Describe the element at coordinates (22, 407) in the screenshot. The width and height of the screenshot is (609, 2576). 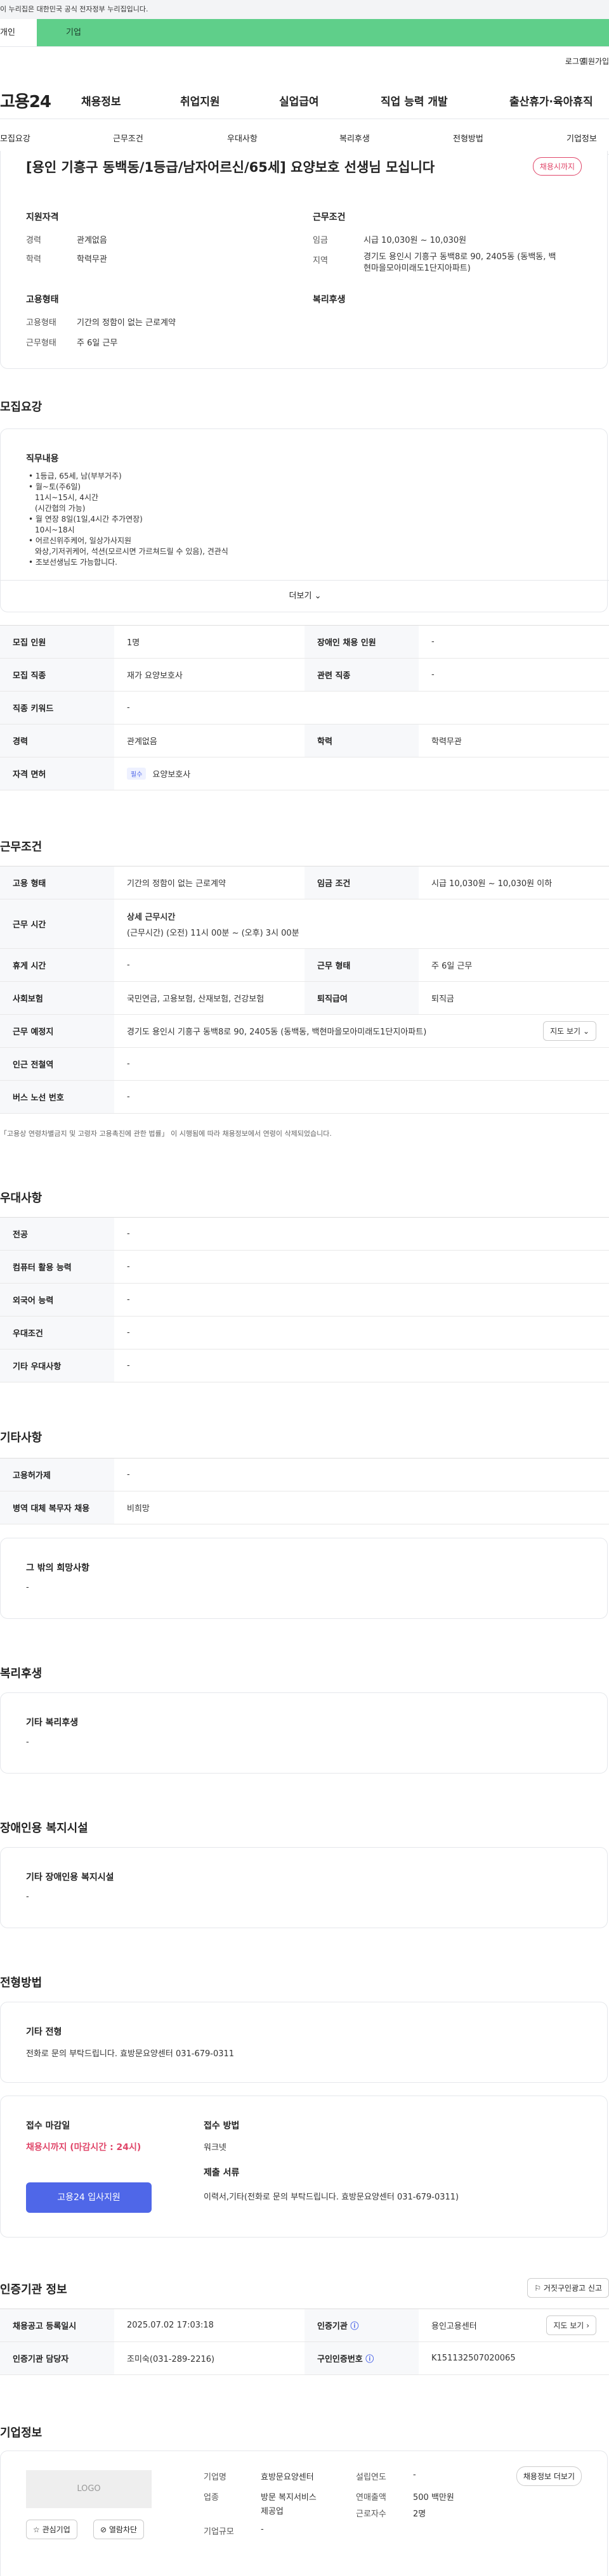
I see `recruit-heading: 모집요강` at that location.